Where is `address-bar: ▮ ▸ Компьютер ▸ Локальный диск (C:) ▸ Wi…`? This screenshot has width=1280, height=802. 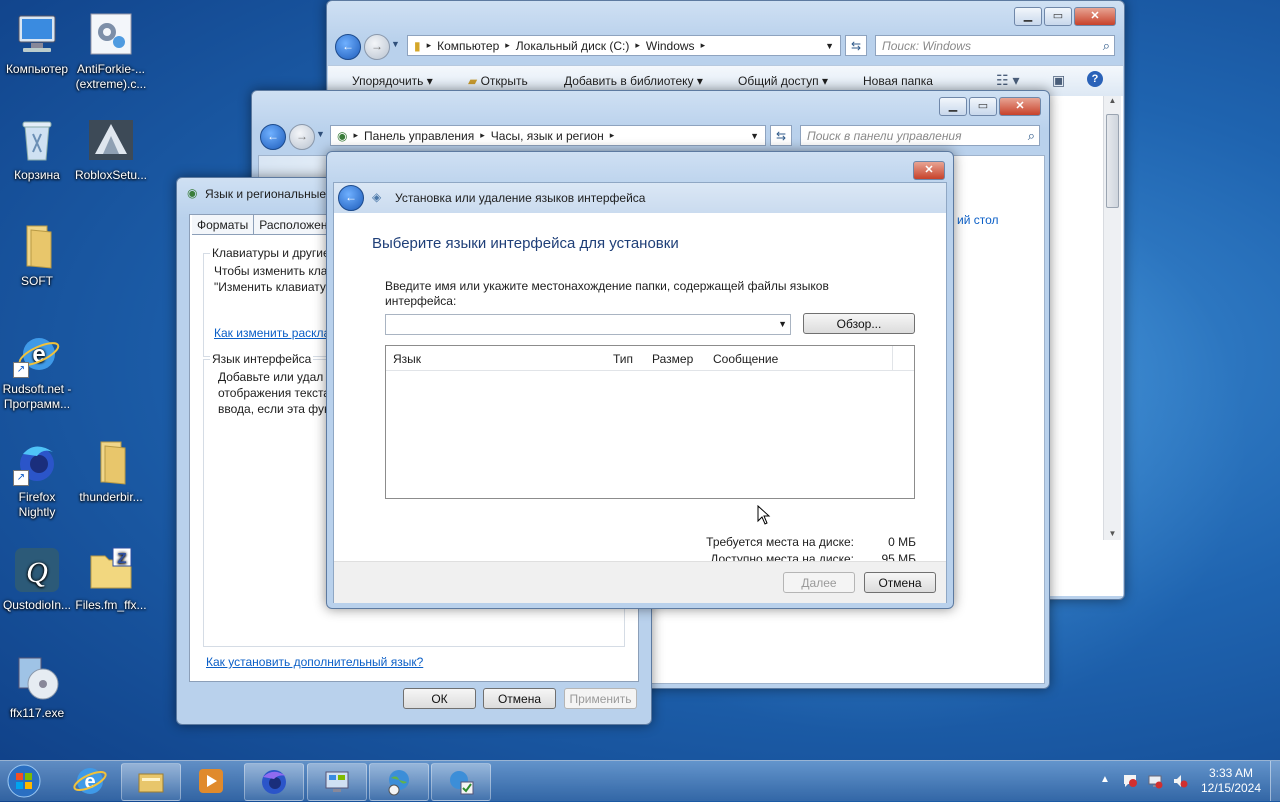 address-bar: ▮ ▸ Компьютер ▸ Локальный диск (C:) ▸ Wi… is located at coordinates (624, 45).